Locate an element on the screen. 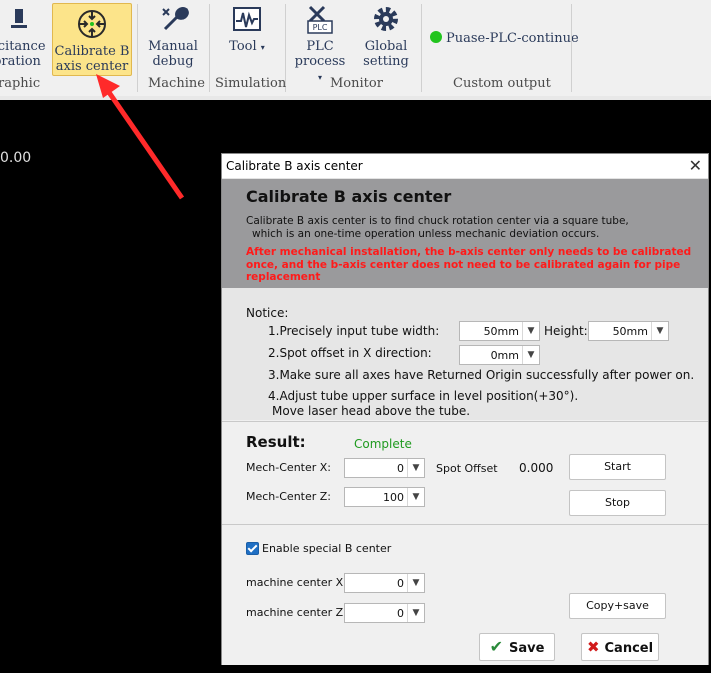 The width and height of the screenshot is (711, 673). result-label: Result: is located at coordinates (276, 442).